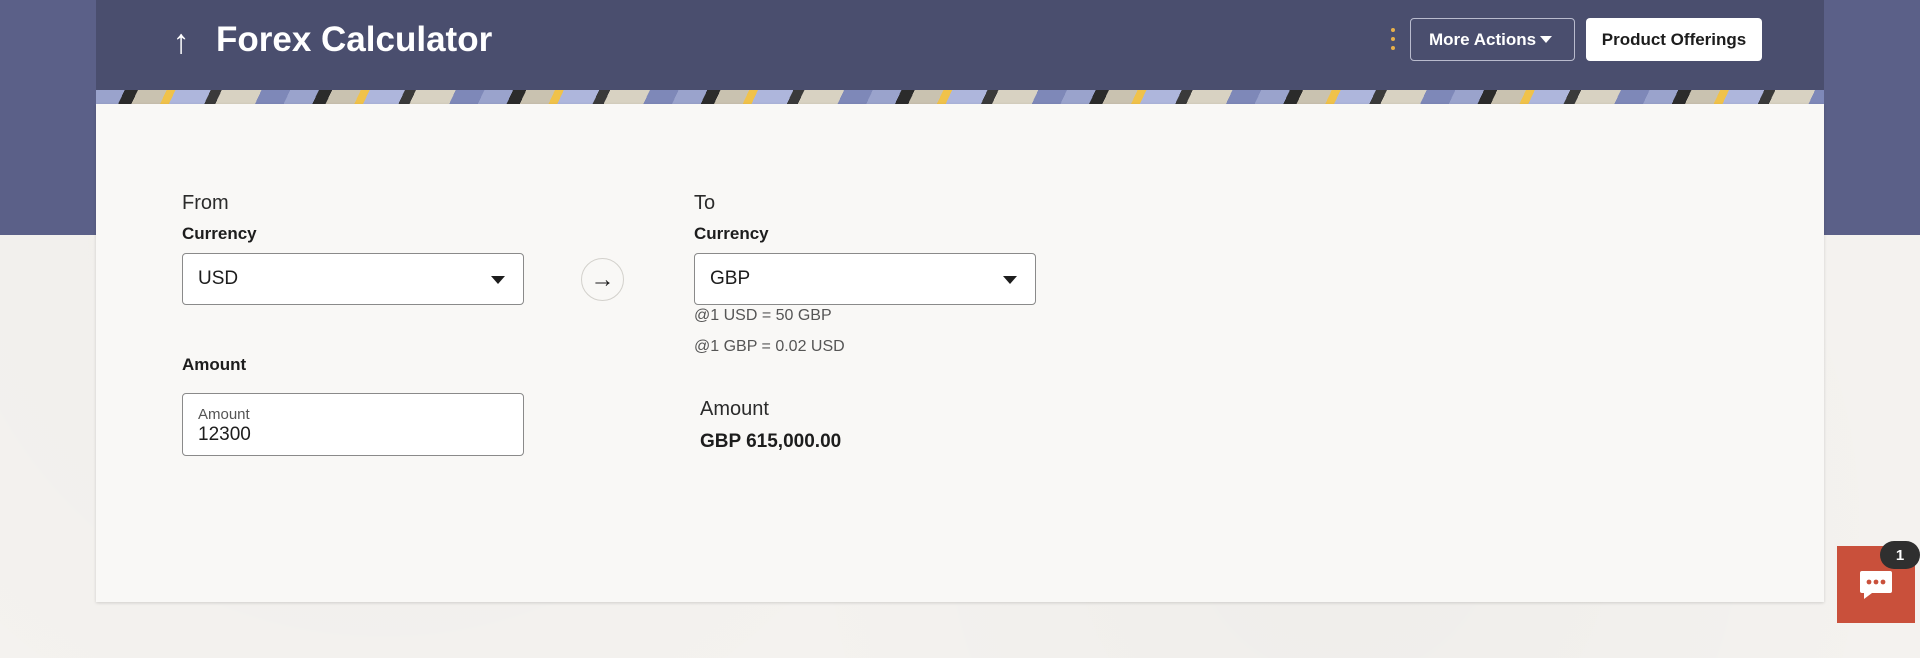 The image size is (1920, 658). Describe the element at coordinates (354, 39) in the screenshot. I see `page-title: Forex Calculator` at that location.